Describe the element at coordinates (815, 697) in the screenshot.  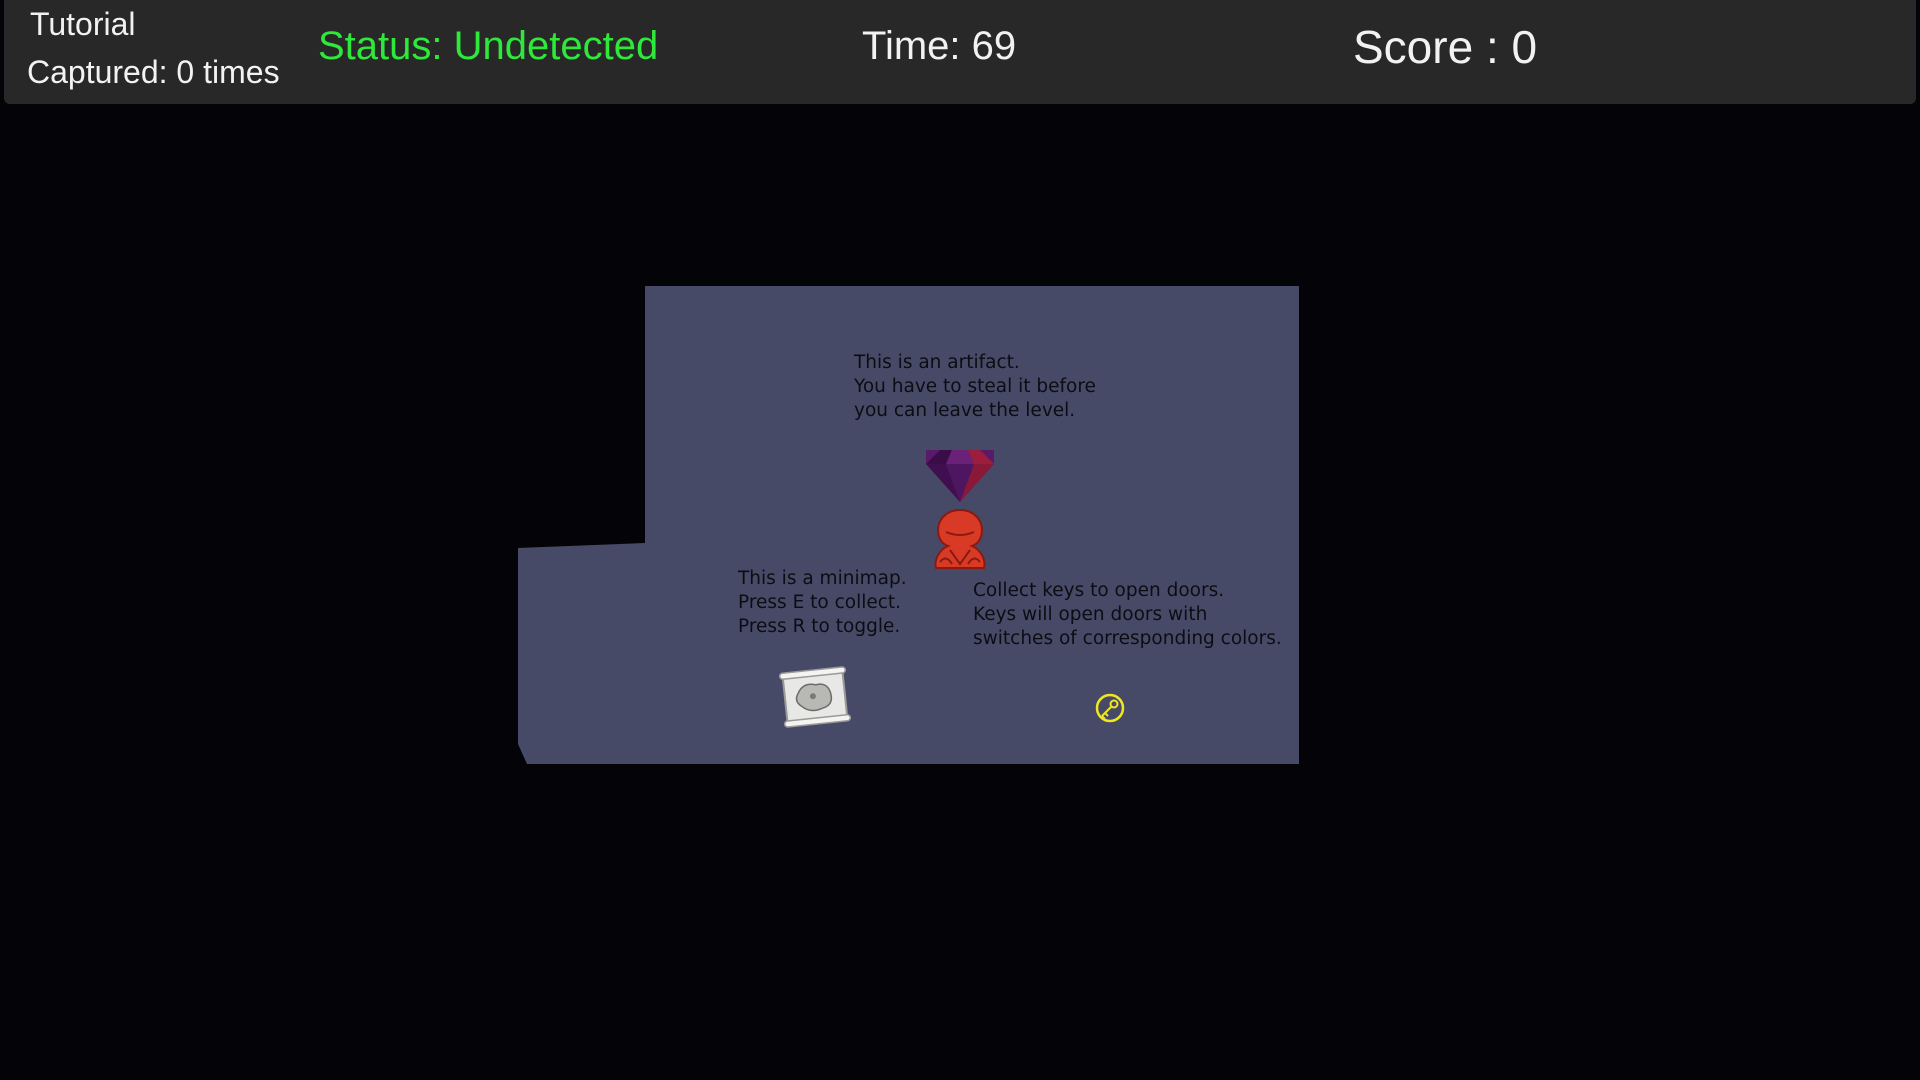
I see `minimap-scroll-icon` at that location.